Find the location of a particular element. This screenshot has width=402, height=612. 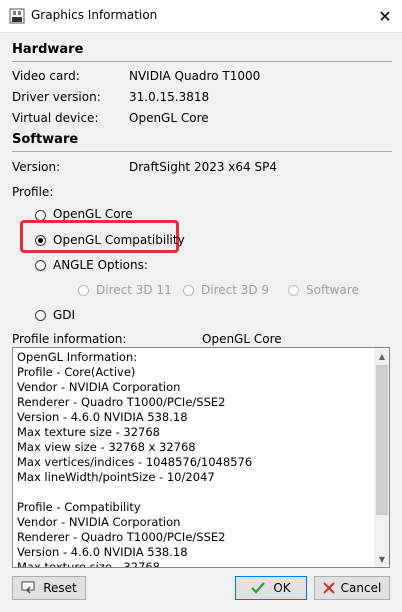

close-icon: ✕ is located at coordinates (385, 16).